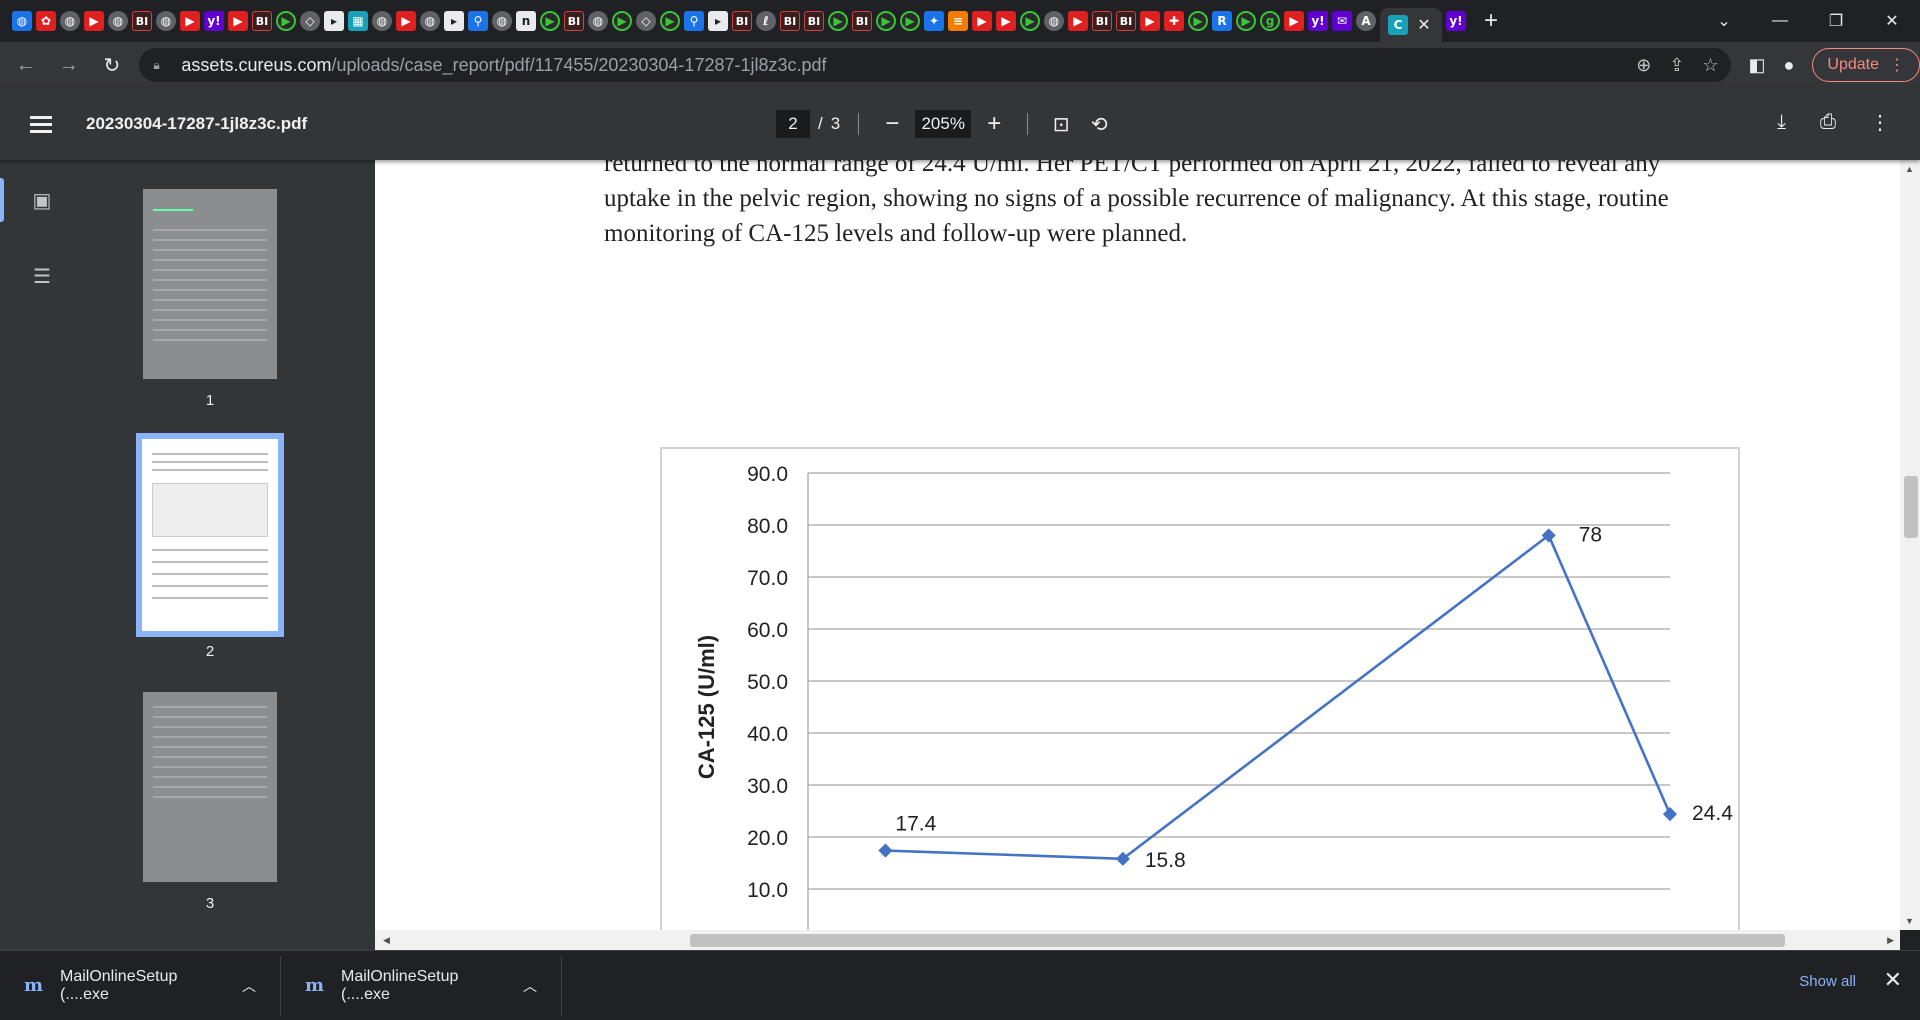 The width and height of the screenshot is (1920, 1020). What do you see at coordinates (1724, 21) in the screenshot?
I see `tab-search-icon: ⌄` at bounding box center [1724, 21].